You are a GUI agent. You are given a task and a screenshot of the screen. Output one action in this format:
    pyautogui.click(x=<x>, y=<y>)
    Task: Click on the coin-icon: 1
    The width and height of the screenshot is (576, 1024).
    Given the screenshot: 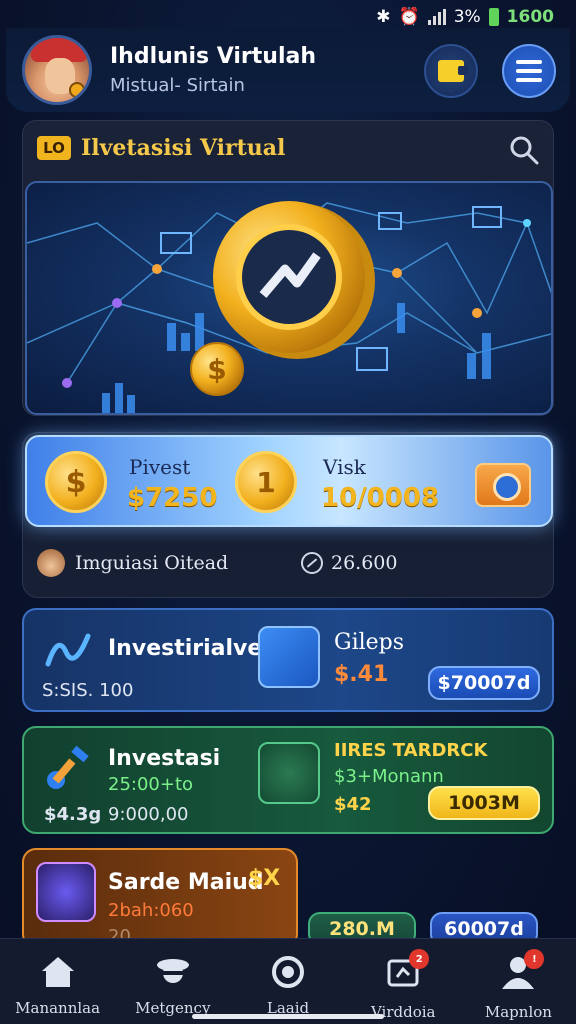 What is the action you would take?
    pyautogui.click(x=266, y=482)
    